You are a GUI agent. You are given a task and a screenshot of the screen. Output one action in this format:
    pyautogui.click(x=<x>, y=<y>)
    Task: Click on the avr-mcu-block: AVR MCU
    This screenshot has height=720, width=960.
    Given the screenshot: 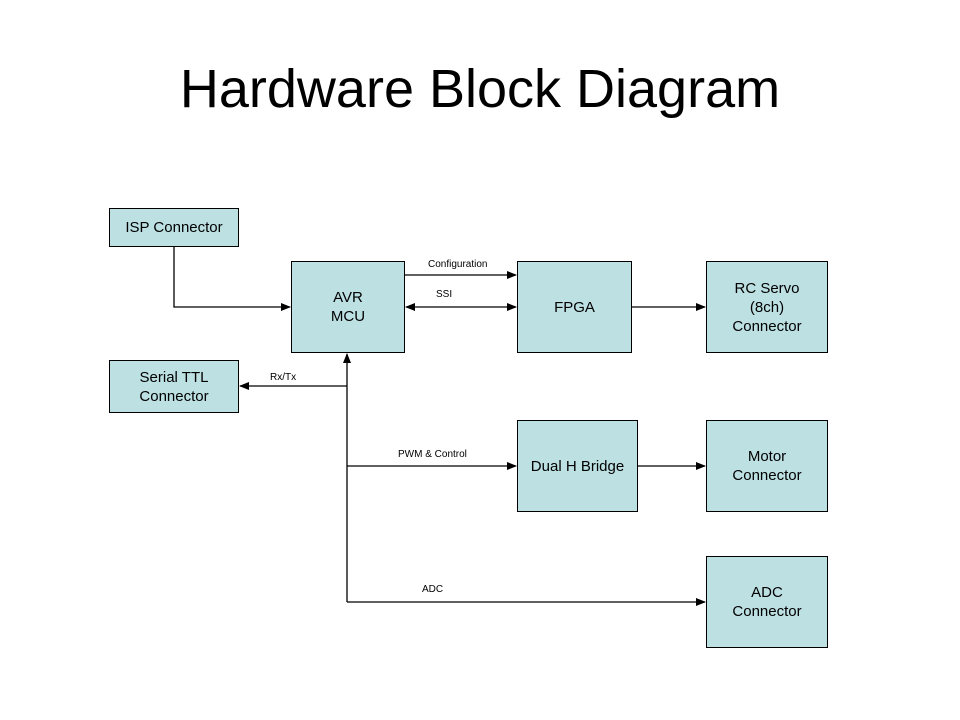 What is the action you would take?
    pyautogui.click(x=348, y=307)
    